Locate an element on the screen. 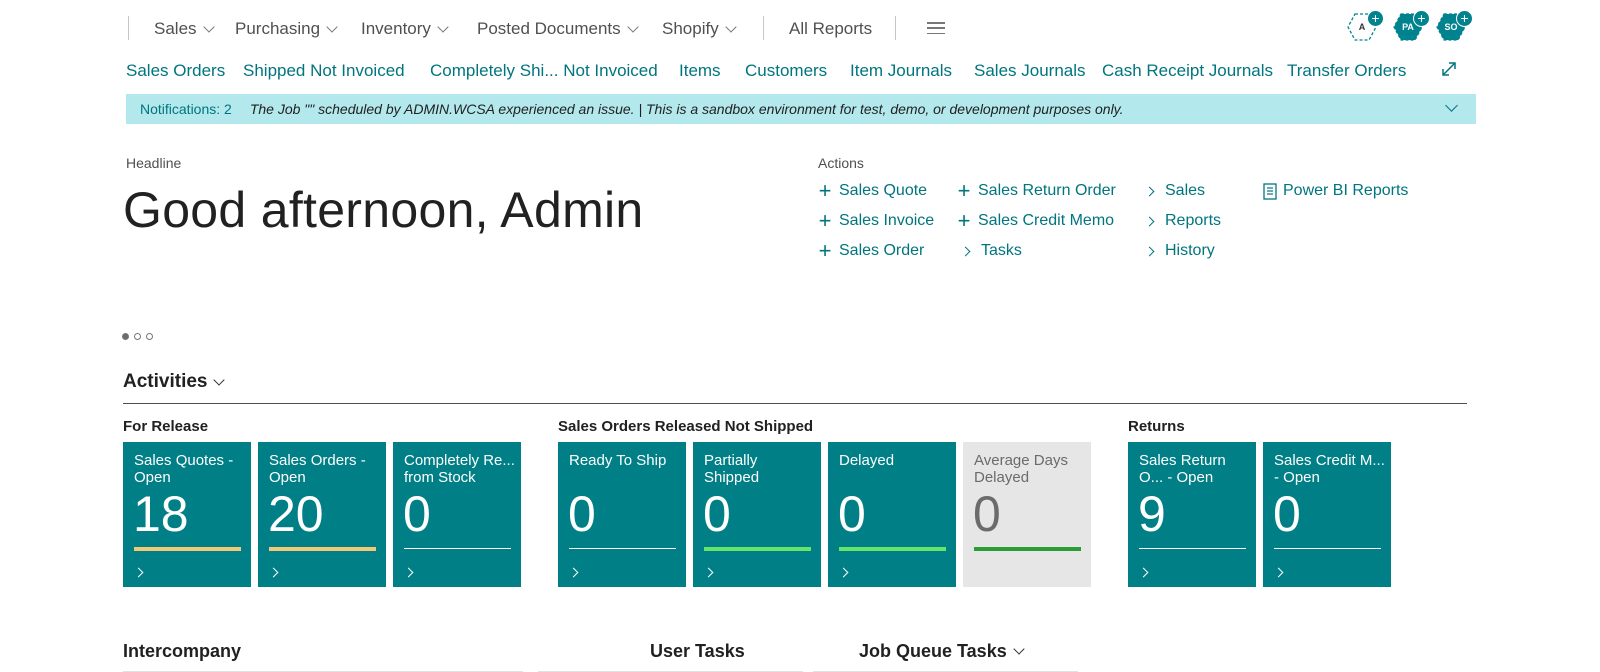  cue-tile-sales-quotes-open: Sales Quotes - Open 18 is located at coordinates (187, 514).